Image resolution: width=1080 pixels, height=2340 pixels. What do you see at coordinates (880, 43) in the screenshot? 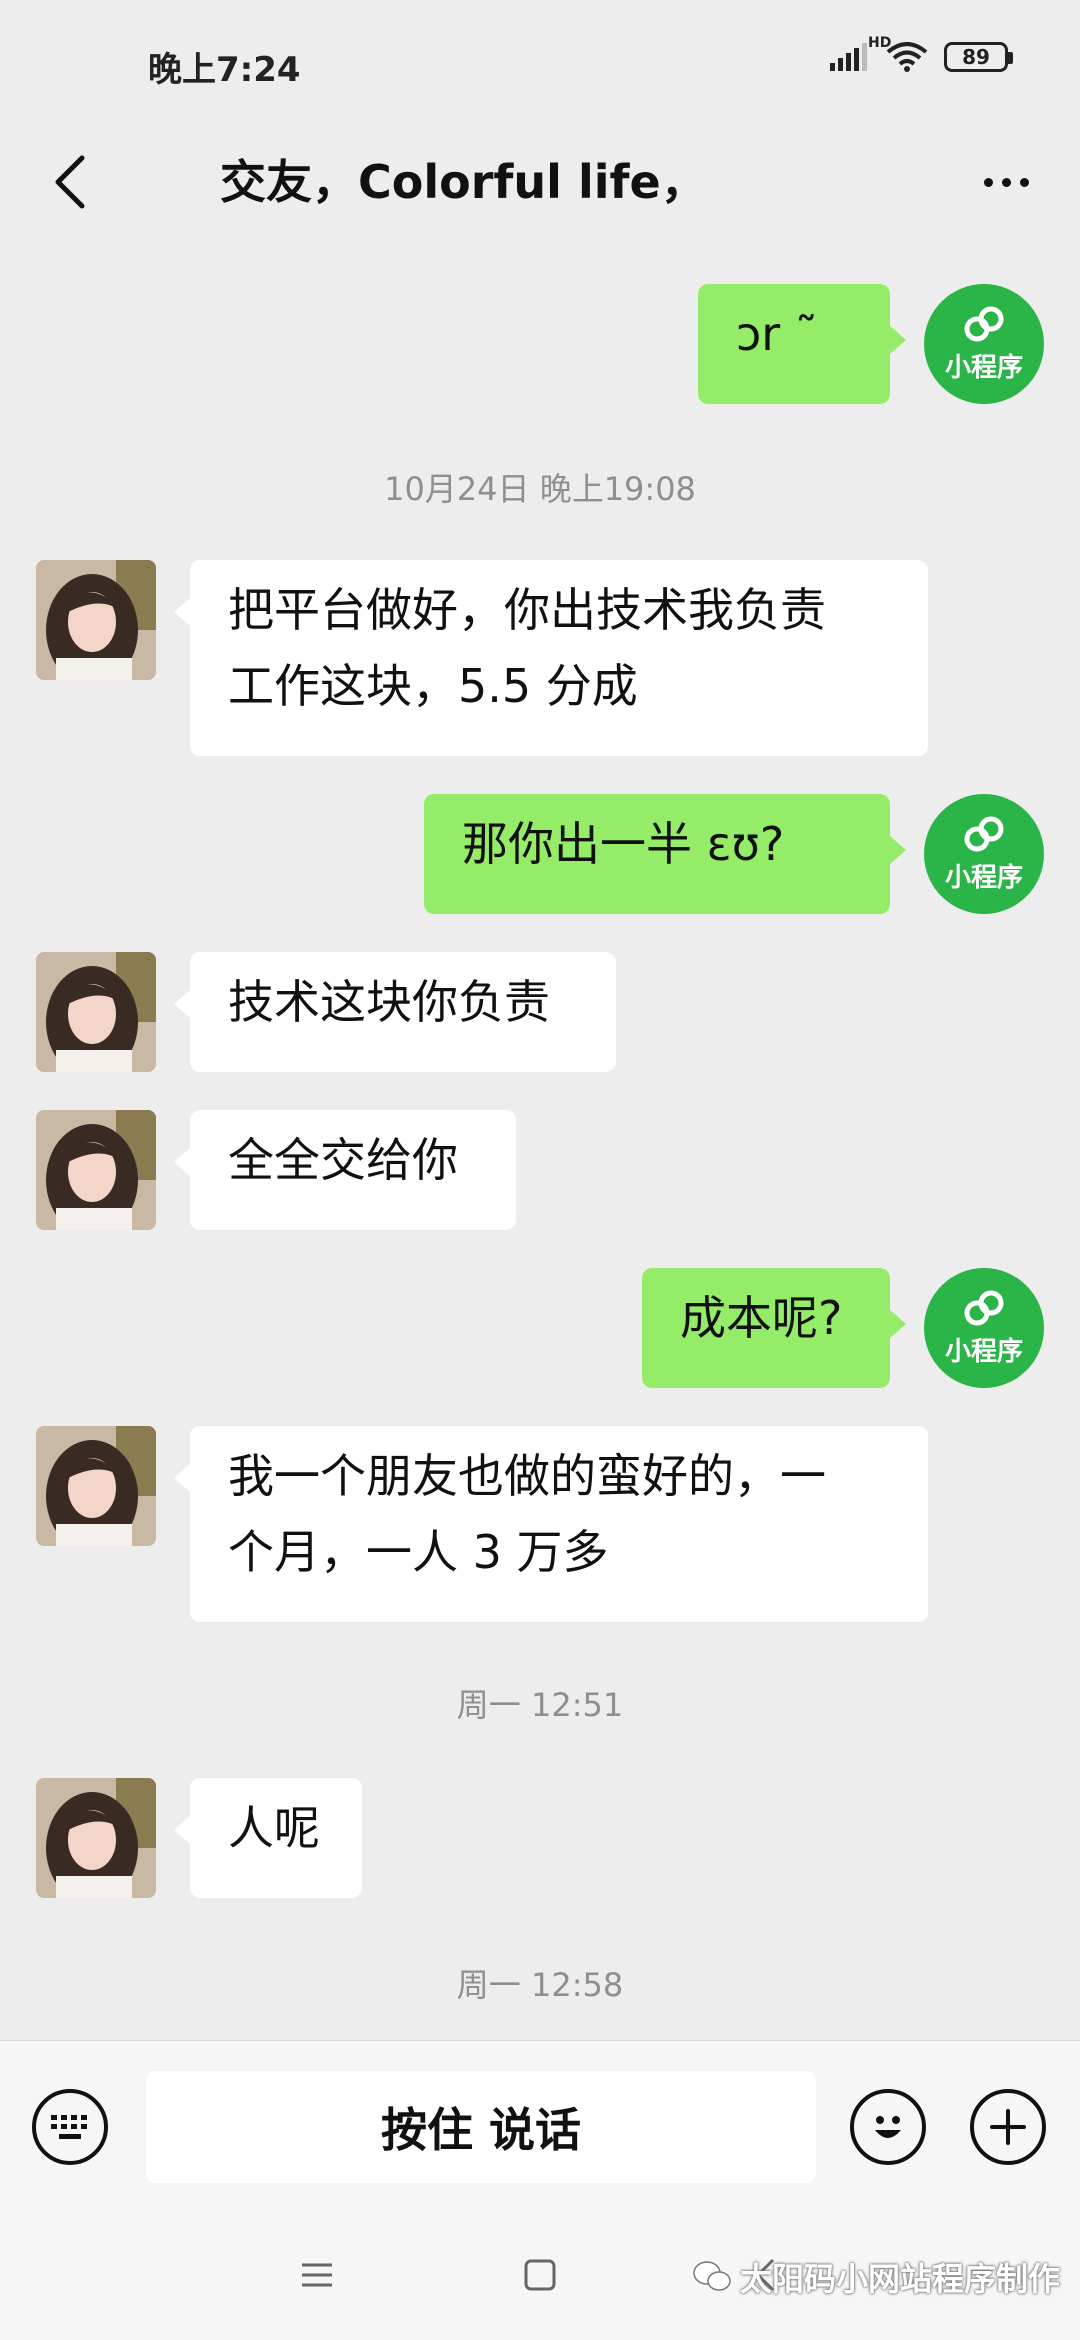
I see `hd-label: HD` at bounding box center [880, 43].